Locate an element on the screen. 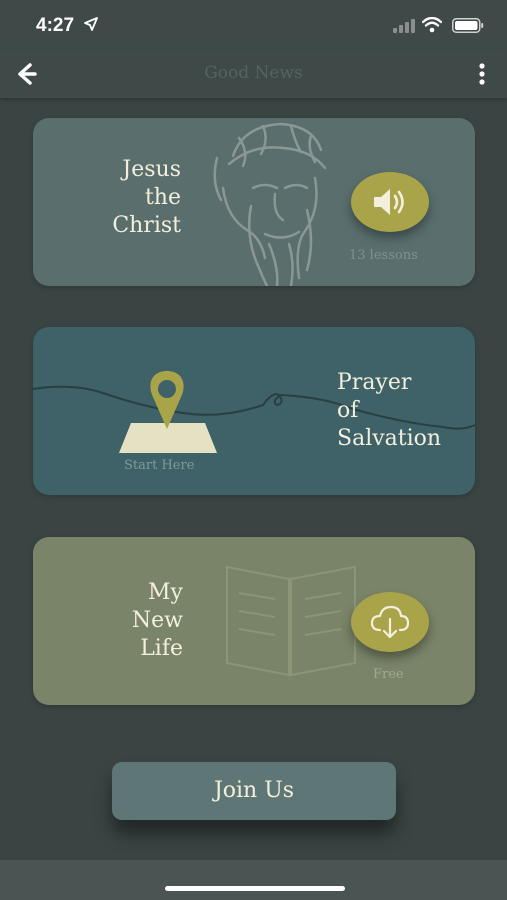  wifi-icon is located at coordinates (432, 25).